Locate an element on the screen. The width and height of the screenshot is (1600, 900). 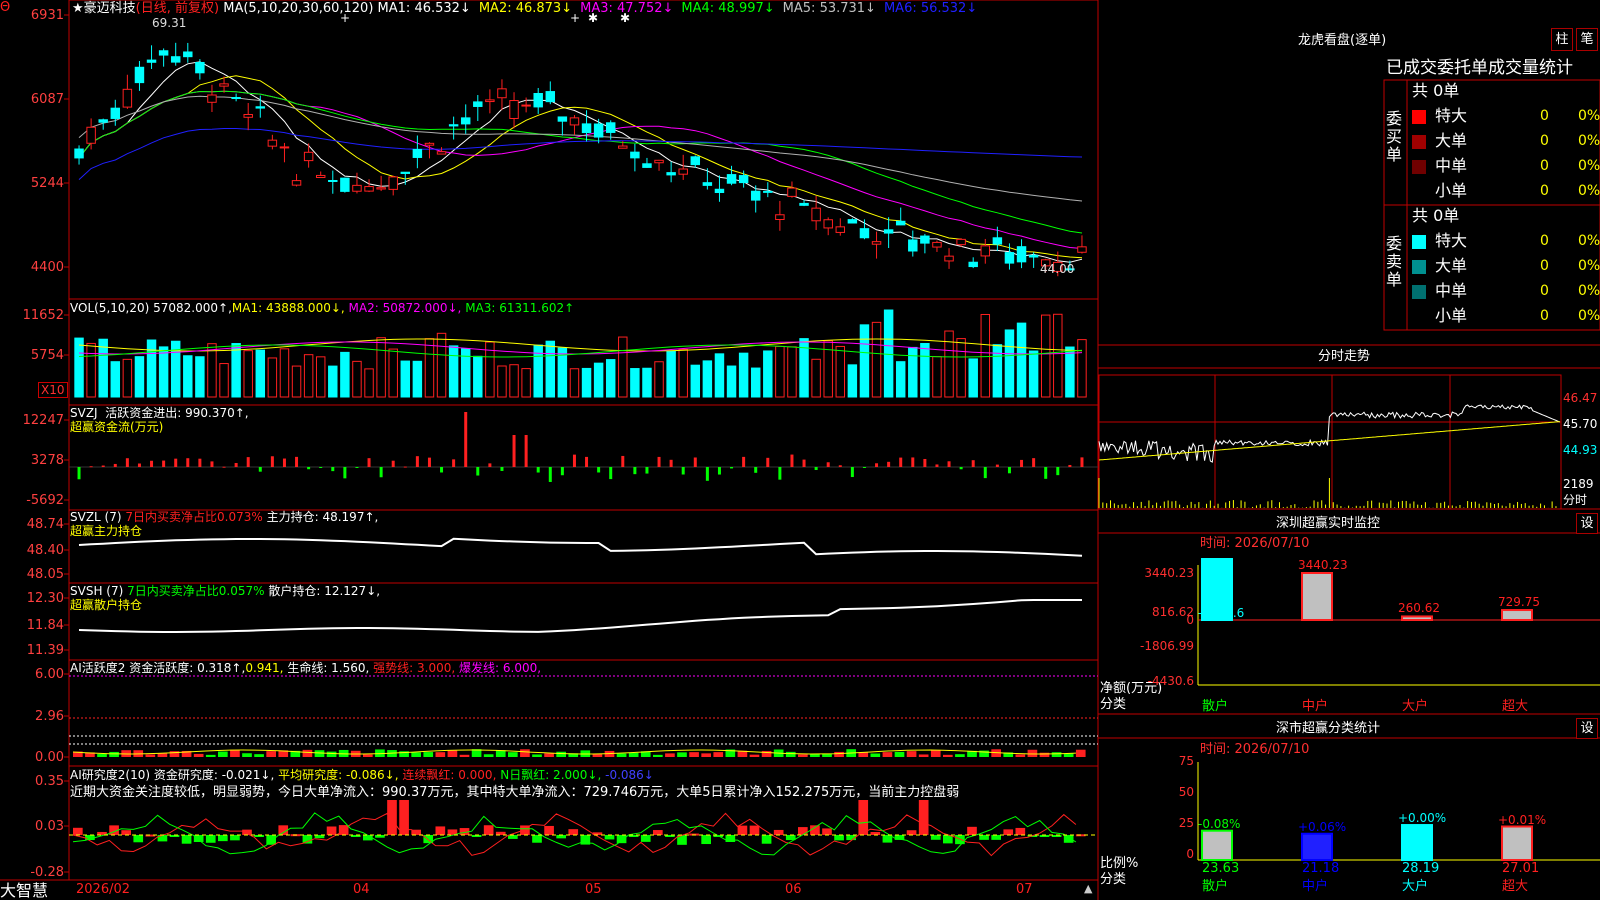
svsh-tick: 11.84 is located at coordinates (45, 625).